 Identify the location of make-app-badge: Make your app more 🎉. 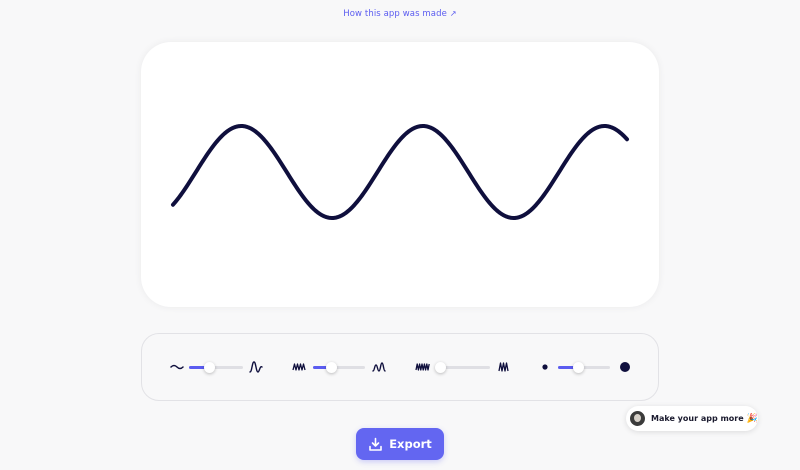
(692, 418).